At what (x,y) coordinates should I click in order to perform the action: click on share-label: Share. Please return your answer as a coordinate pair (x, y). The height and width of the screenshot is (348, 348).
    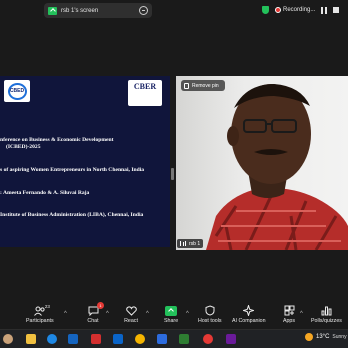
    Looking at the image, I should click on (171, 321).